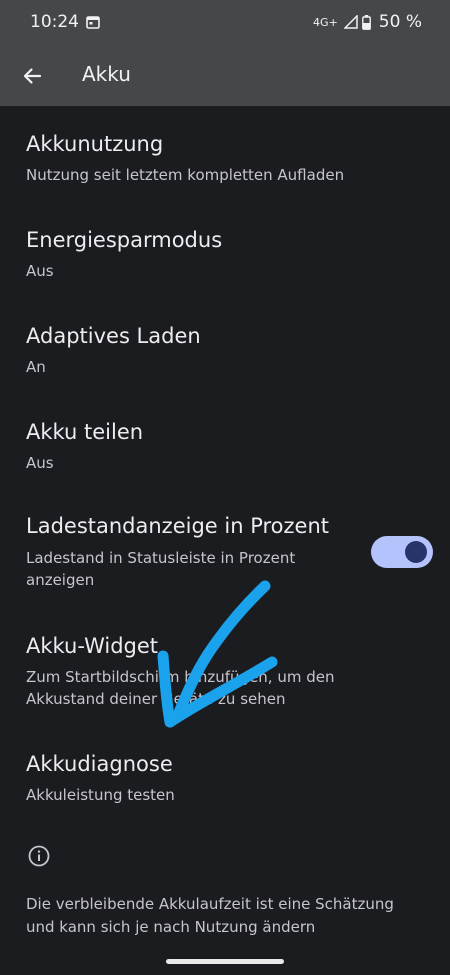 Image resolution: width=450 pixels, height=975 pixels. Describe the element at coordinates (60, 580) in the screenshot. I see `setting-subtitle-line2: anzeigen` at that location.